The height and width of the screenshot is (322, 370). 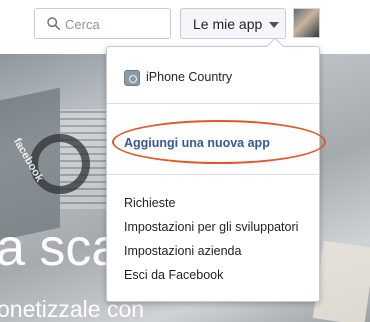 What do you see at coordinates (182, 251) in the screenshot?
I see `menu-item-business-settings: Impostazioni azienda` at bounding box center [182, 251].